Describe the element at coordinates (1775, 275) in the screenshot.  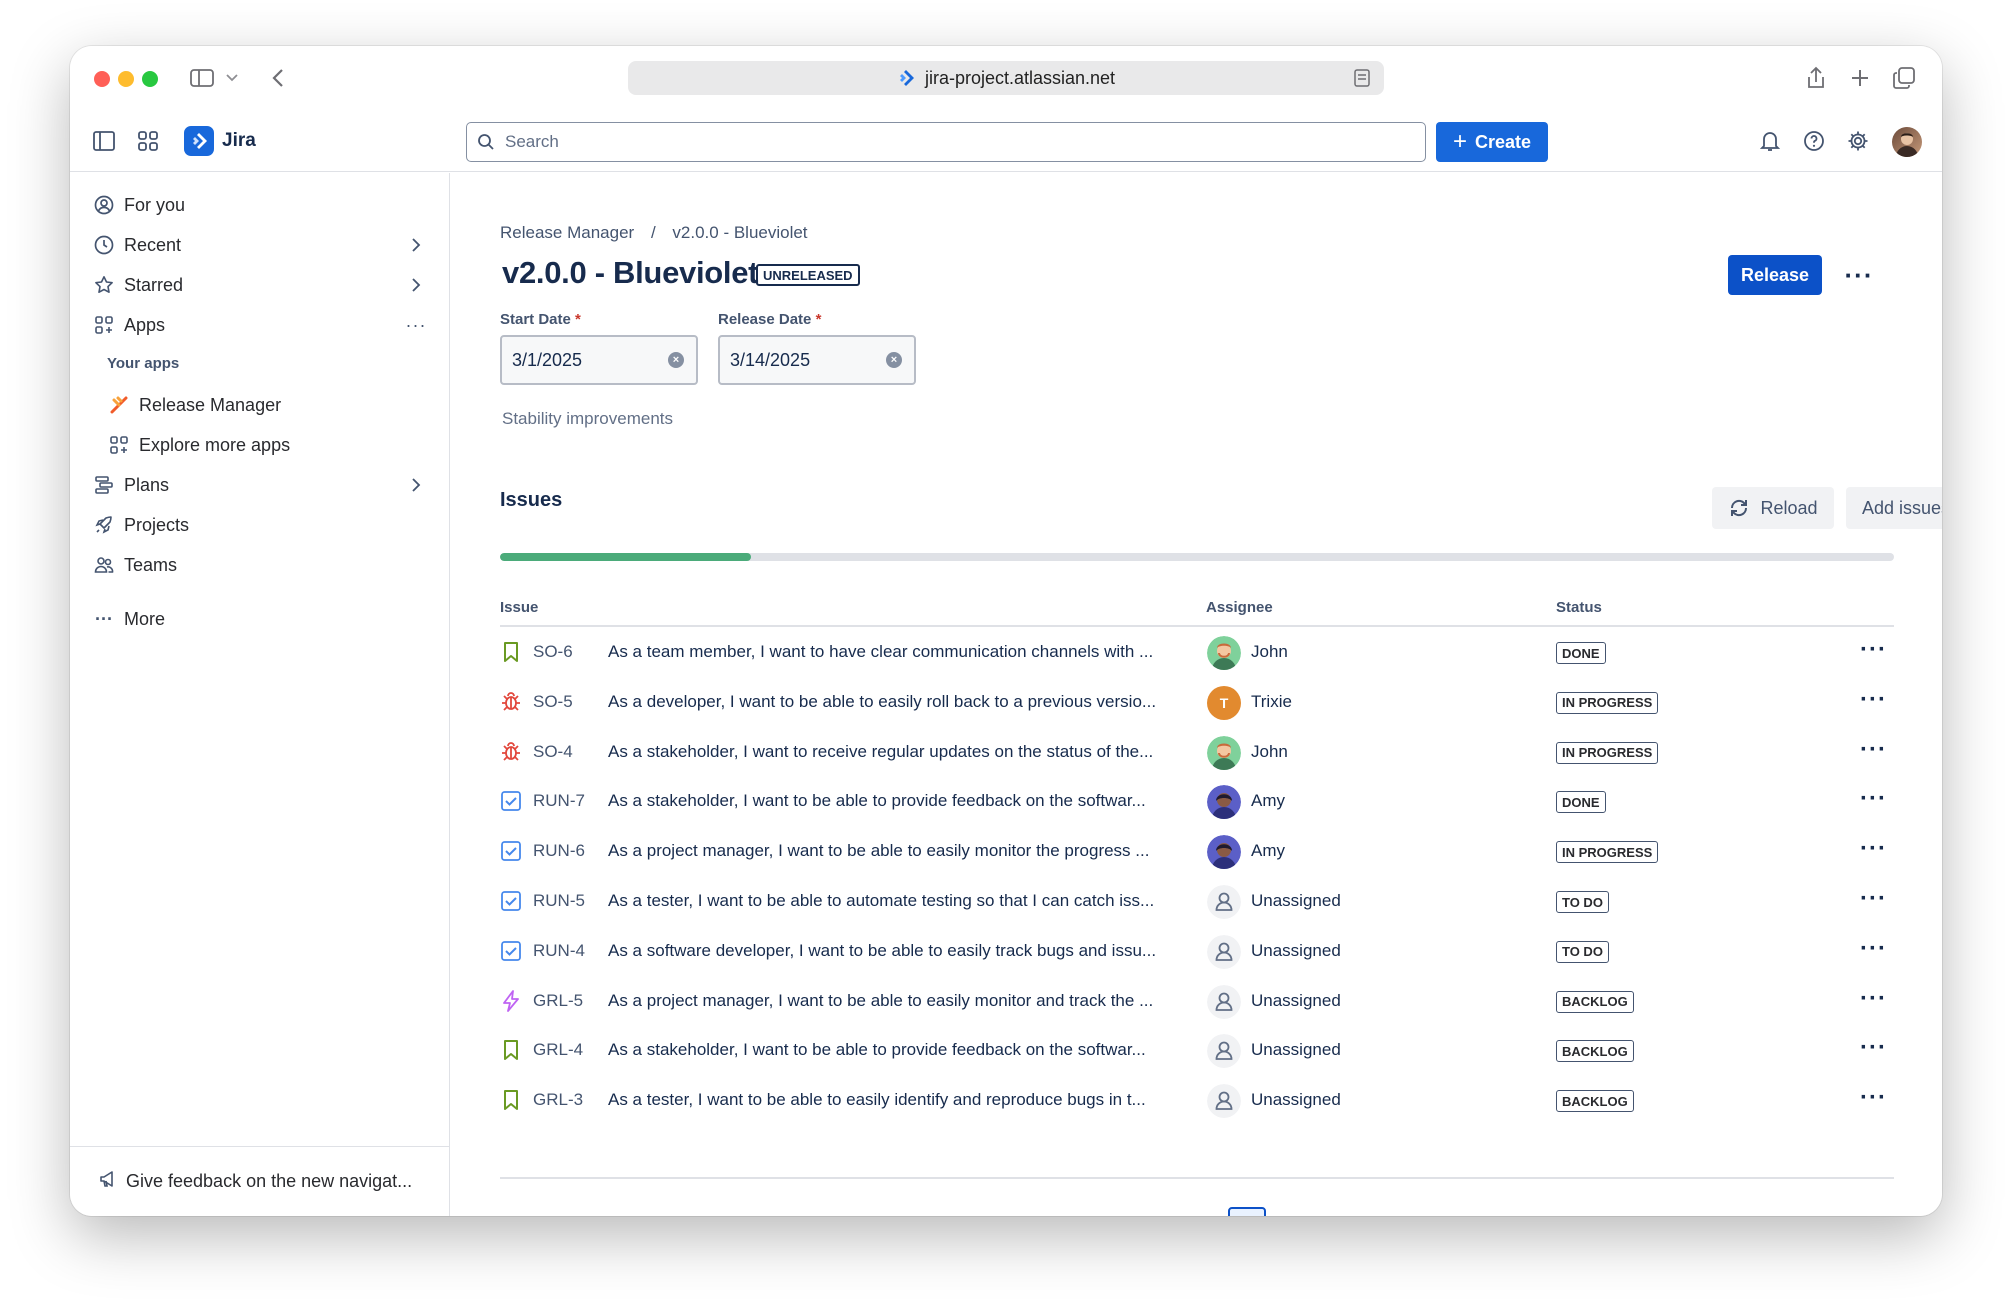
I see `release-button: Release` at that location.